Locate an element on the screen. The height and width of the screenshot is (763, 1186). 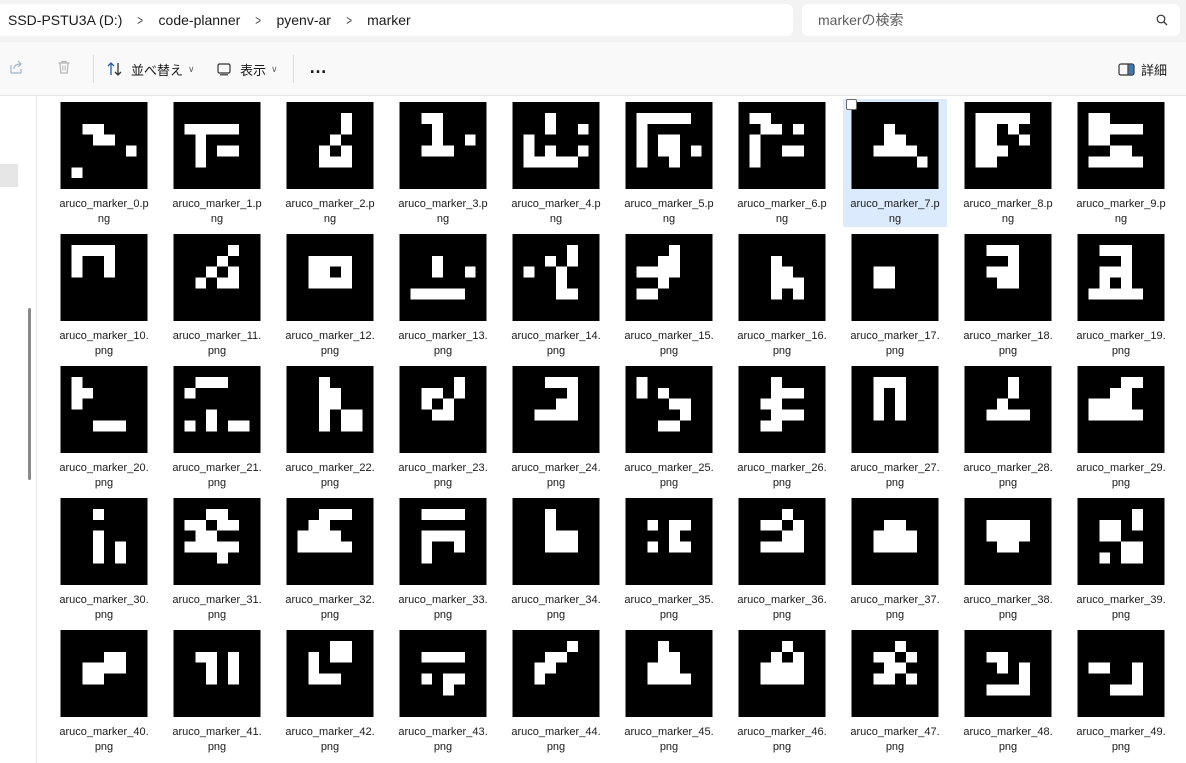
file-item: aruco_marker_7.p ng is located at coordinates (895, 163).